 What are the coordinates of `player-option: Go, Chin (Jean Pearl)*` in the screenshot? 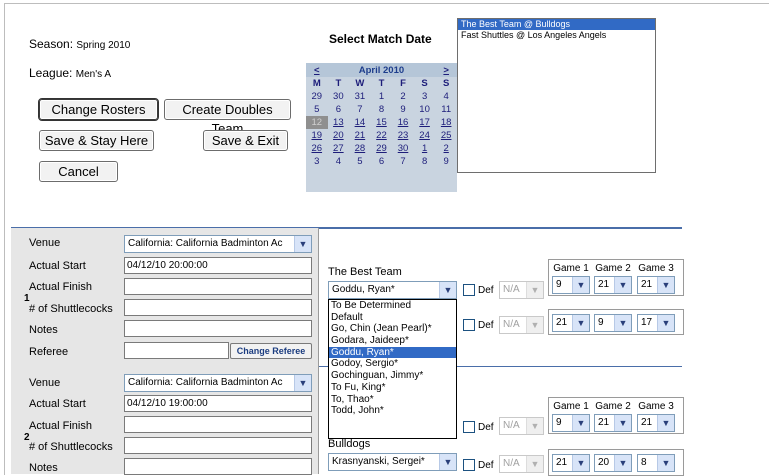 It's located at (392, 329).